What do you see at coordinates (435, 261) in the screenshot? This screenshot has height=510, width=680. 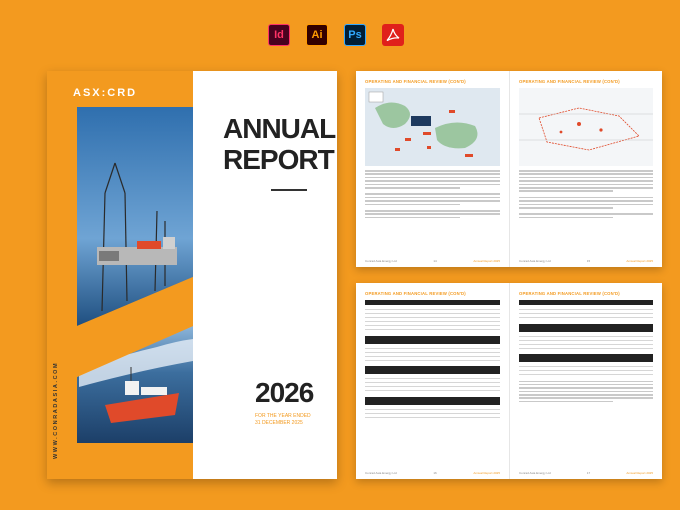 I see `footer-page-number: 14` at bounding box center [435, 261].